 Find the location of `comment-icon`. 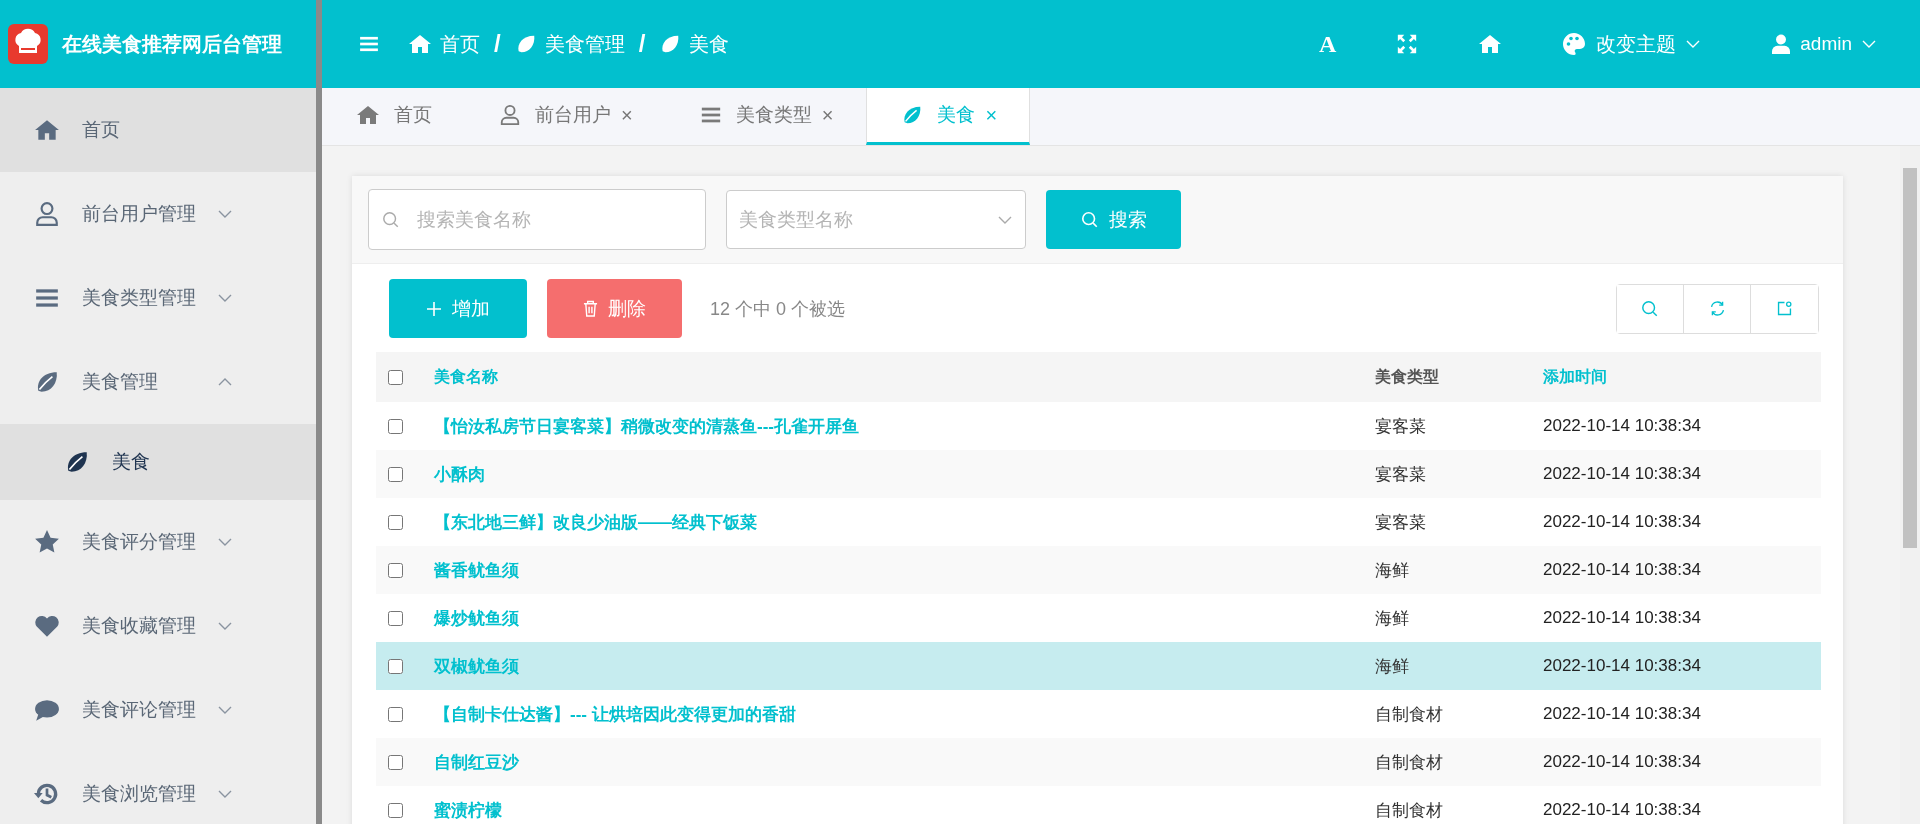

comment-icon is located at coordinates (47, 710).